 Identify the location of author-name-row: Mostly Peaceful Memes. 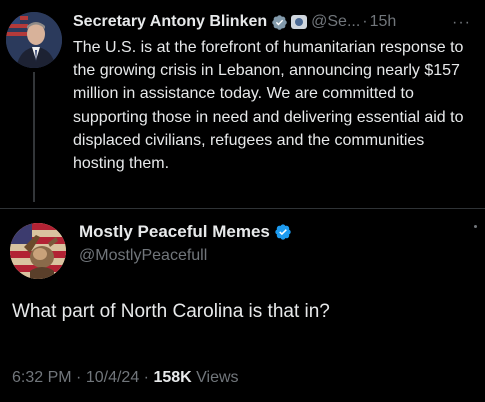
(185, 232).